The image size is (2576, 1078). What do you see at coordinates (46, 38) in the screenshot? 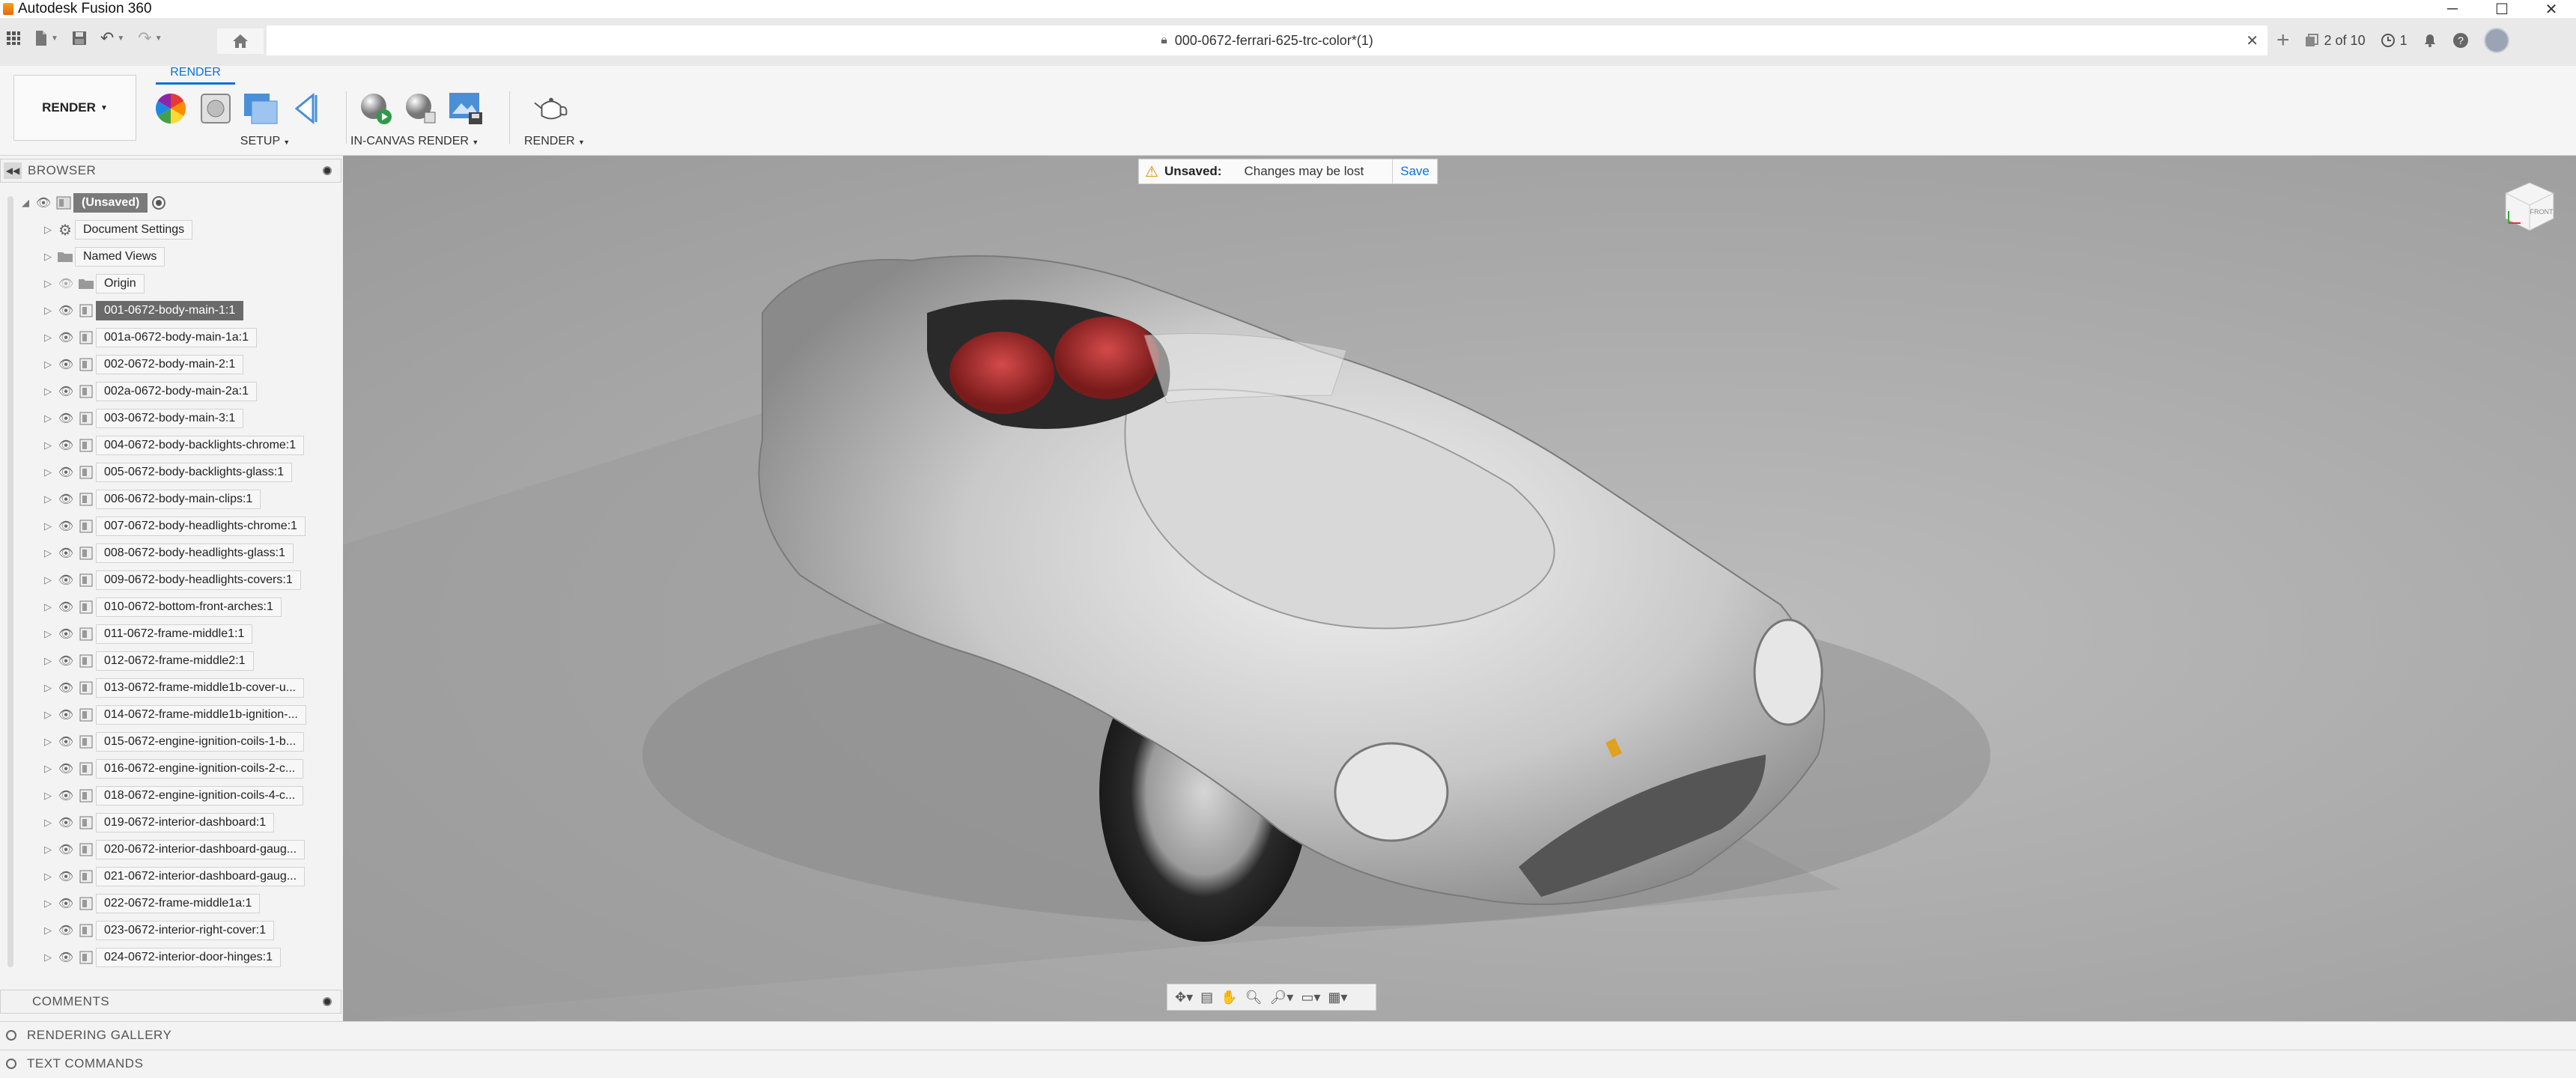
I see `file-menu-button: ▼` at bounding box center [46, 38].